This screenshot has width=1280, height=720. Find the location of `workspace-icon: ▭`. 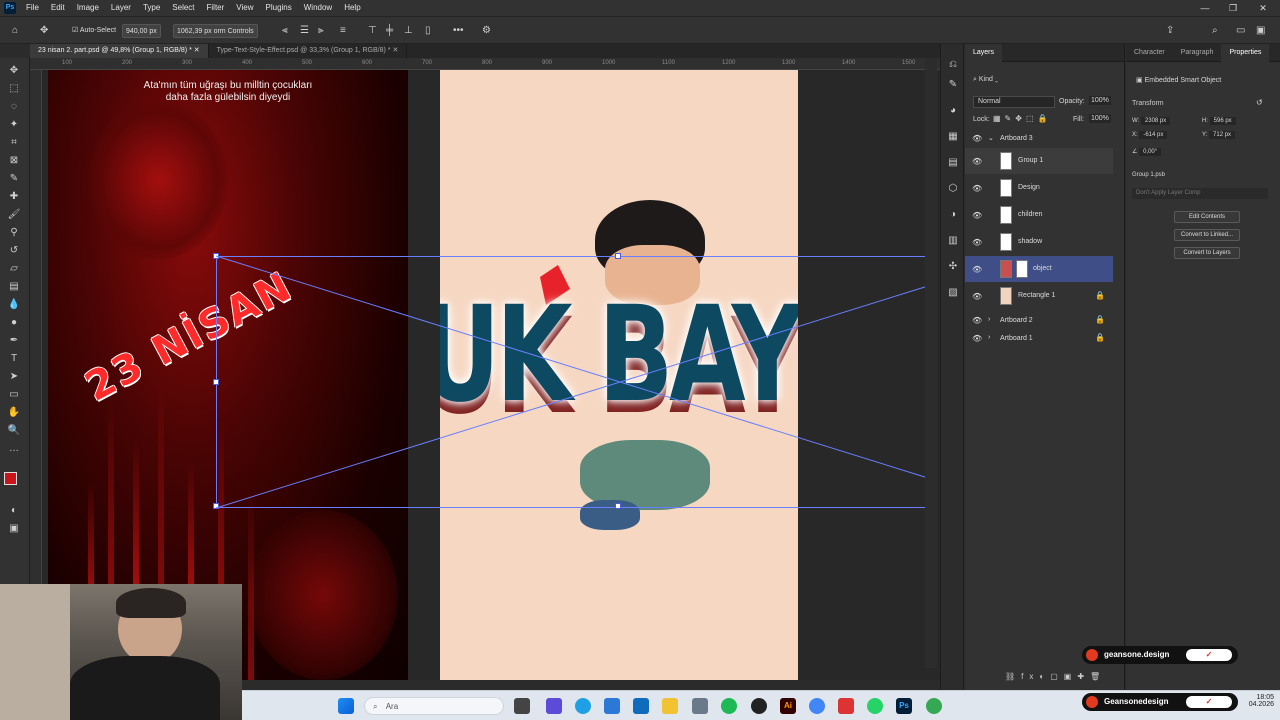

workspace-icon: ▭ is located at coordinates (1240, 31).